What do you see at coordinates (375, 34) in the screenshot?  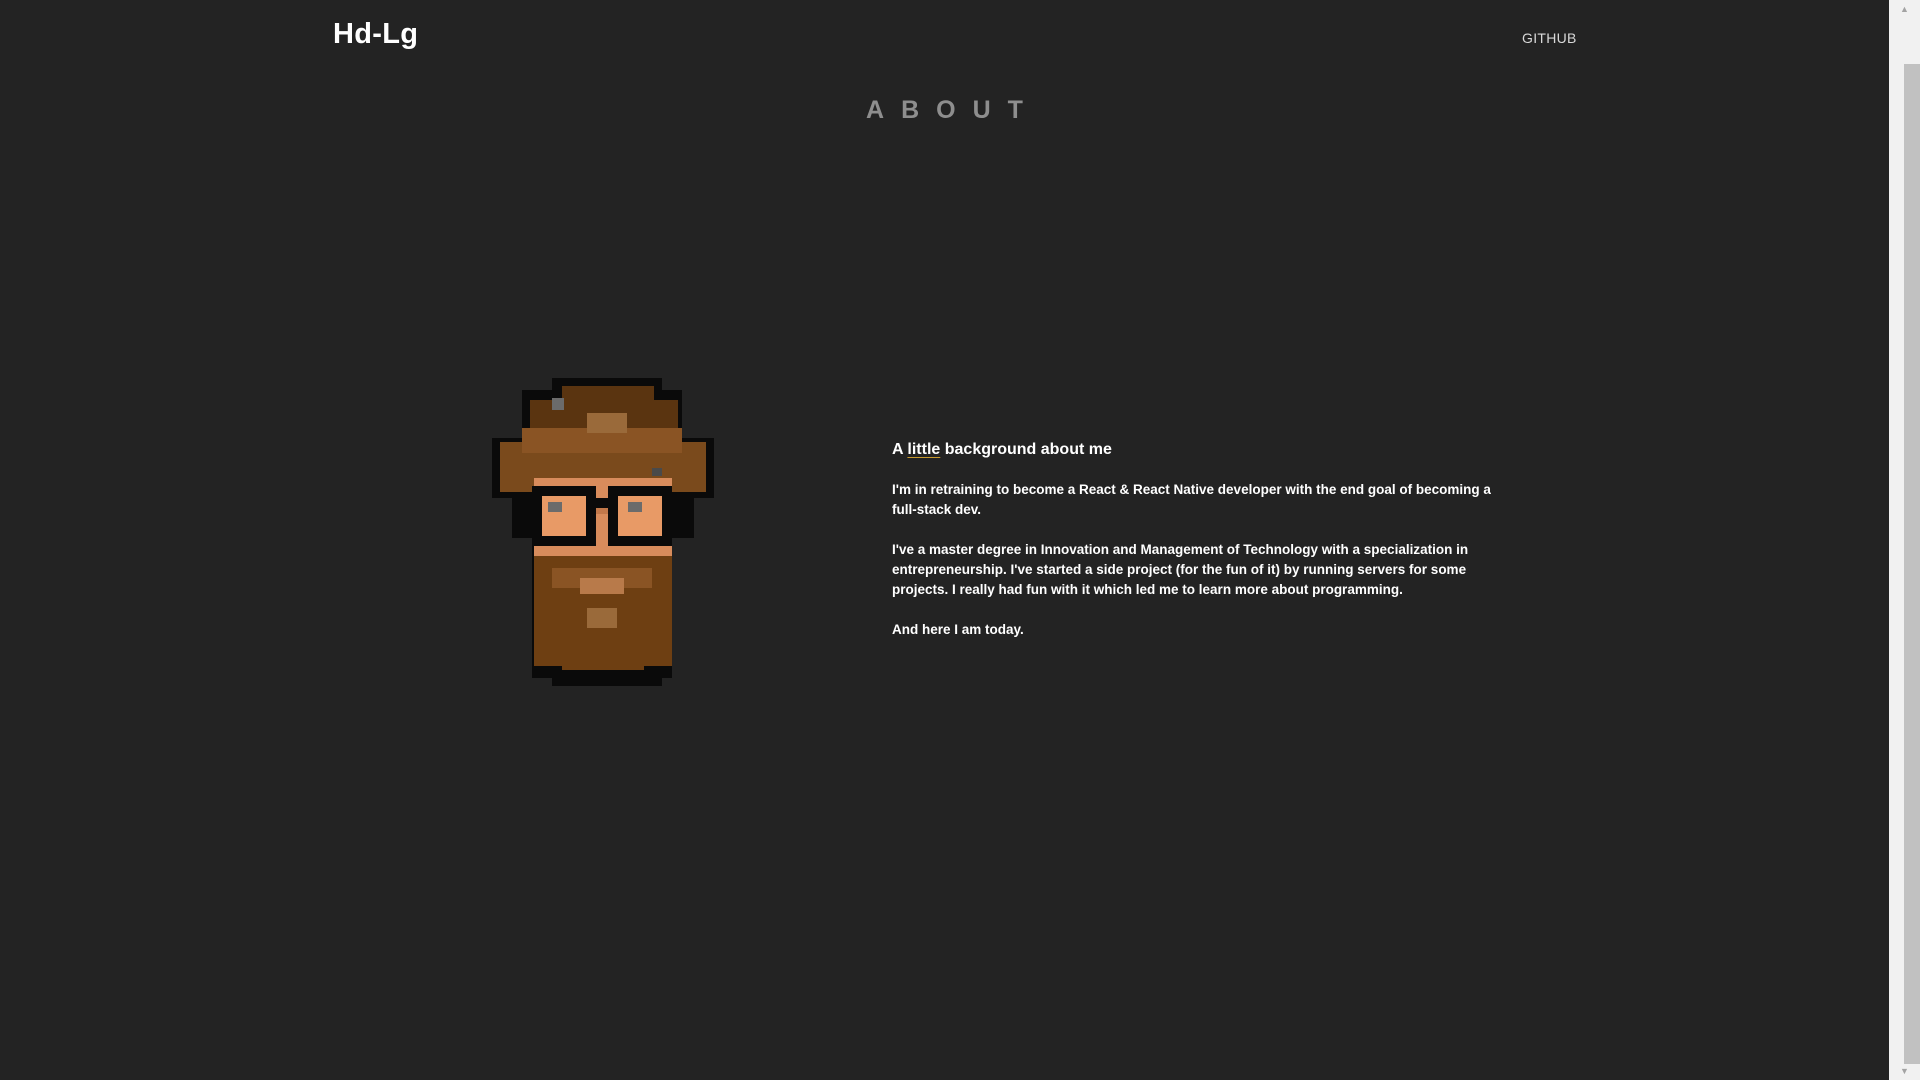 I see `brand-logo: Hd-Lg` at bounding box center [375, 34].